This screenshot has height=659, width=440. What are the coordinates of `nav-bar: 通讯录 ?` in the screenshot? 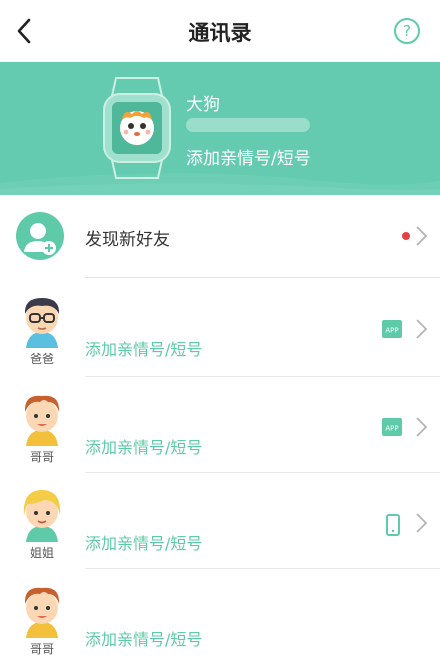 It's located at (220, 31).